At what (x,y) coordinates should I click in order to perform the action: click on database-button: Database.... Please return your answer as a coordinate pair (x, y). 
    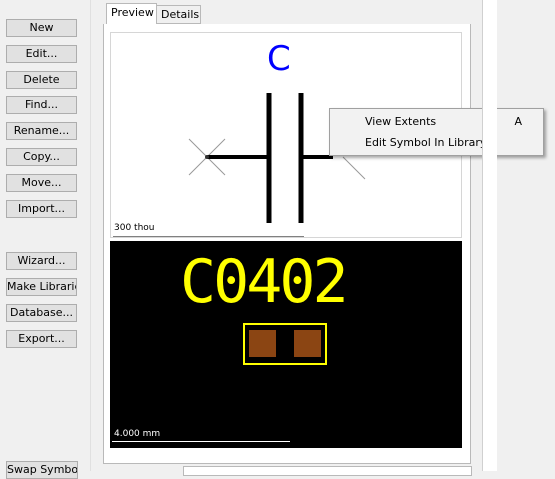
    Looking at the image, I should click on (41, 313).